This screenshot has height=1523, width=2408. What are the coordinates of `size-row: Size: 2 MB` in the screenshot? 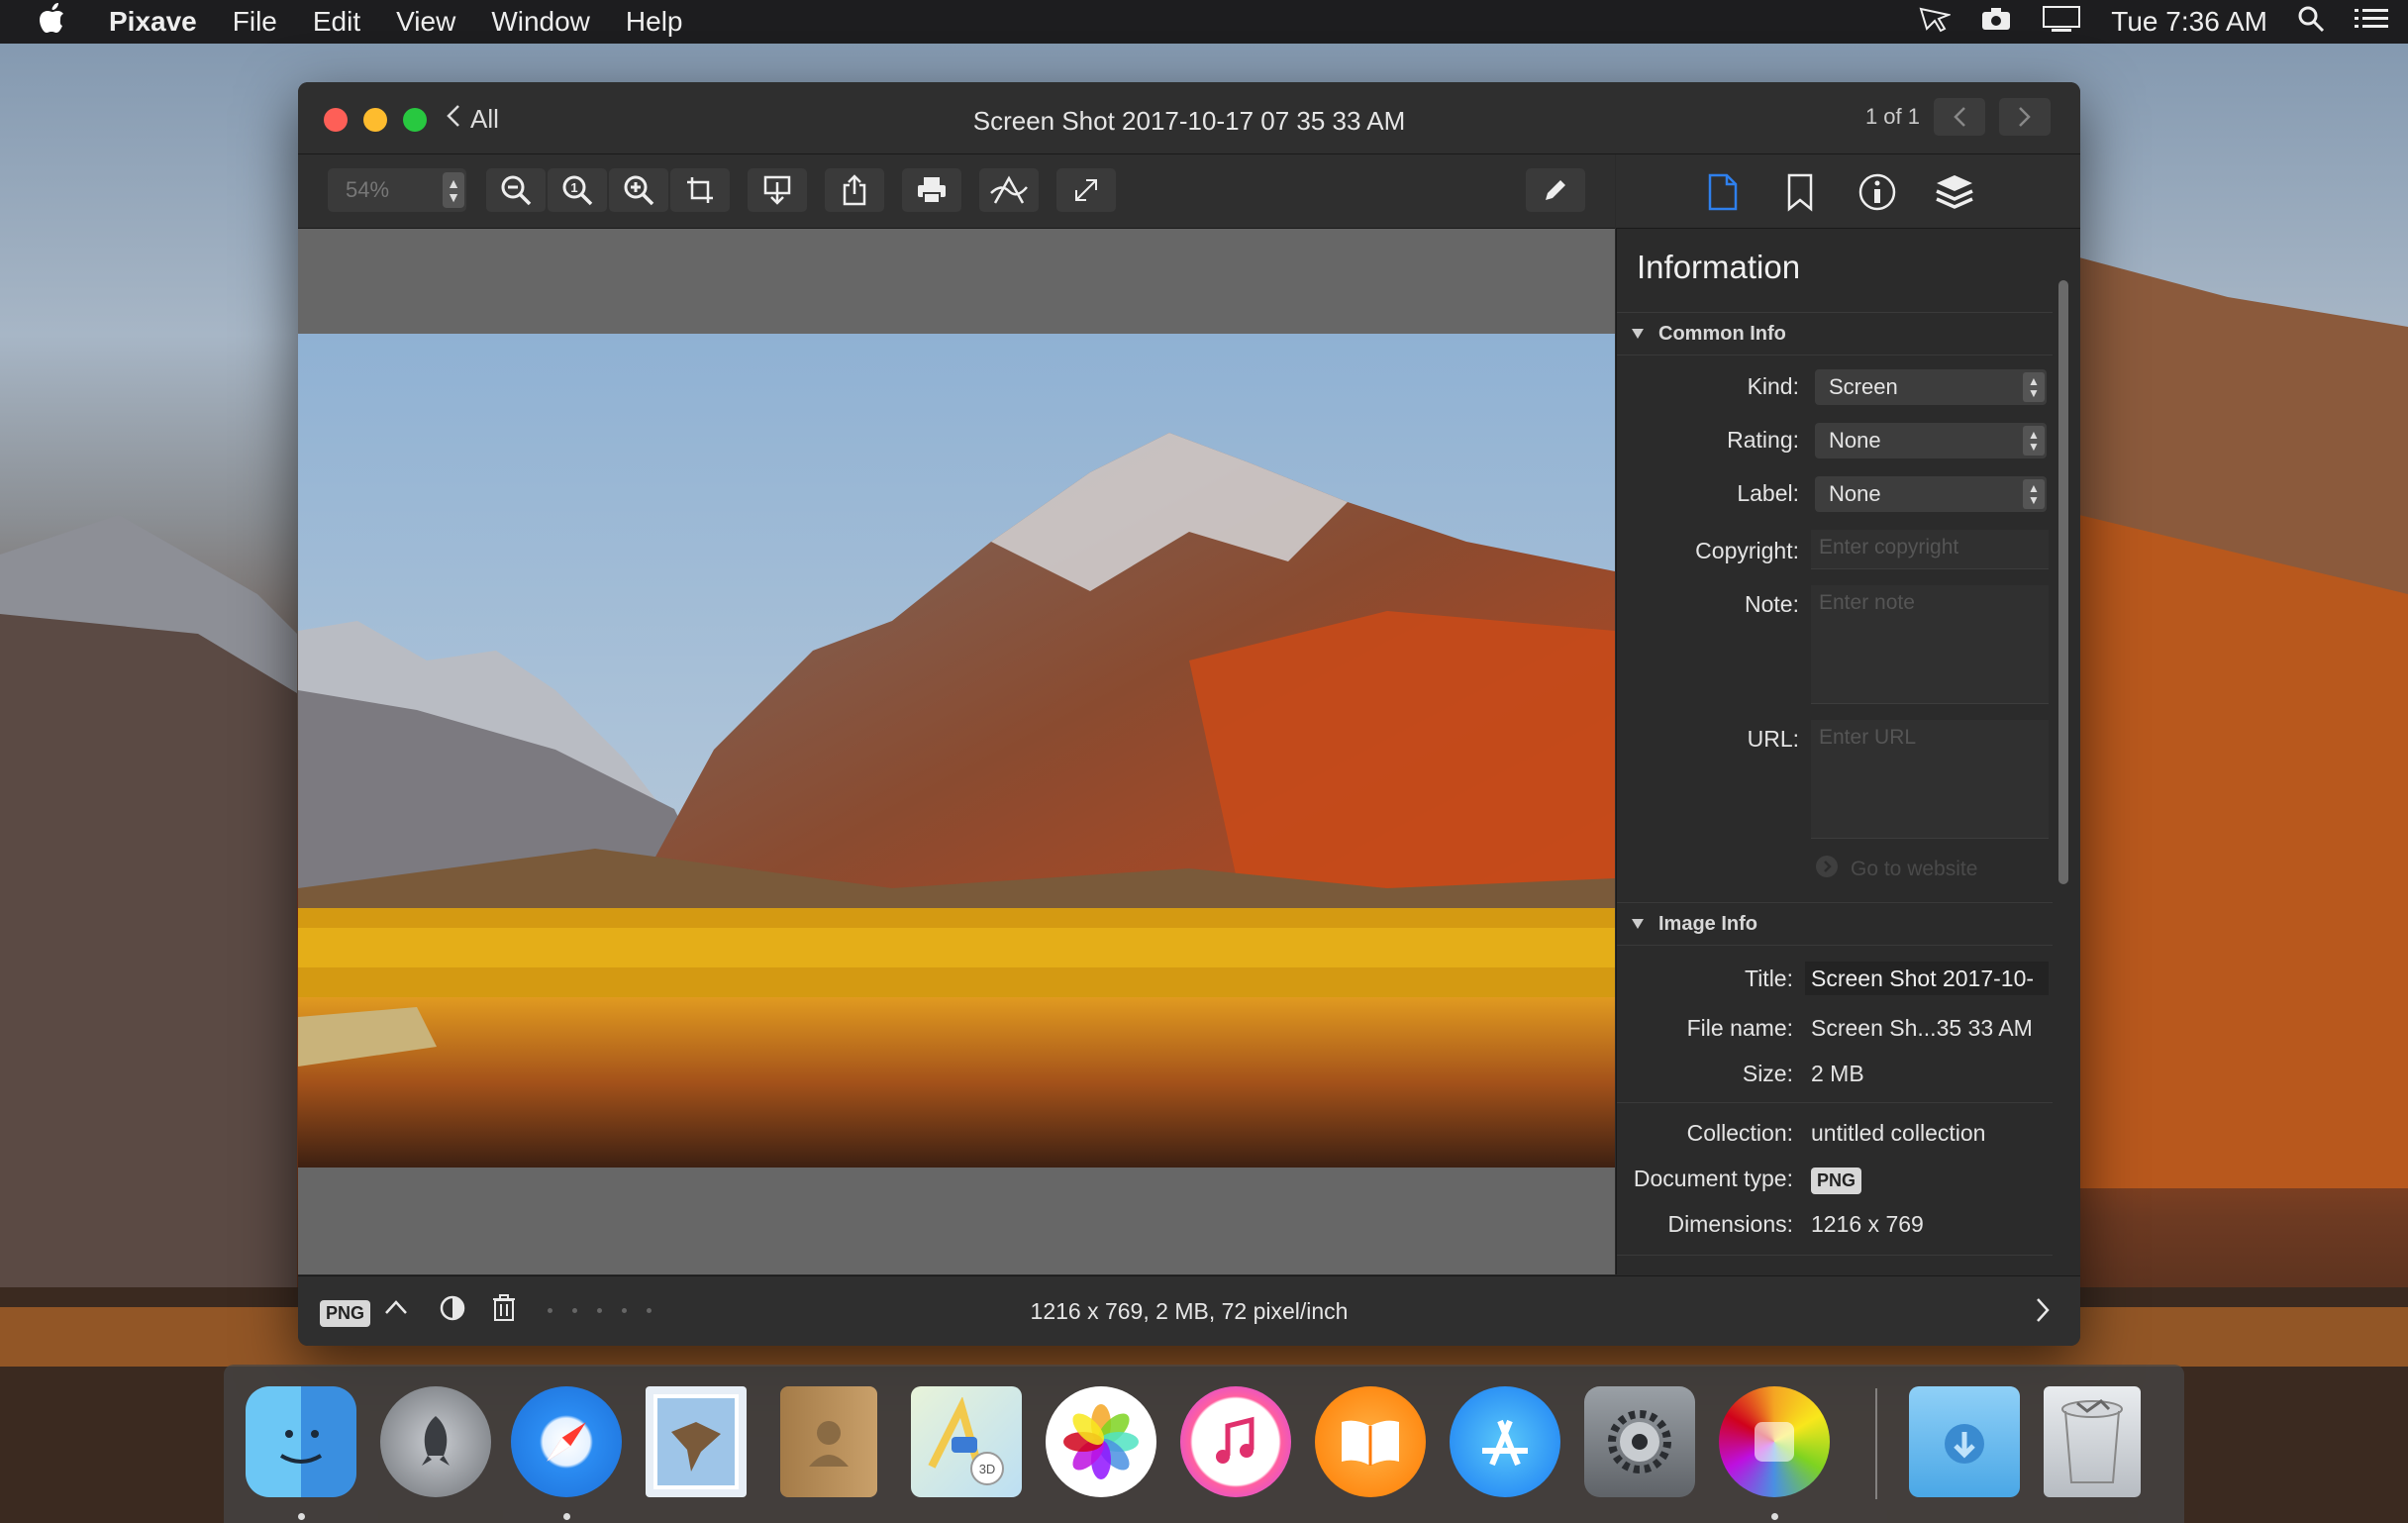 It's located at (1835, 1074).